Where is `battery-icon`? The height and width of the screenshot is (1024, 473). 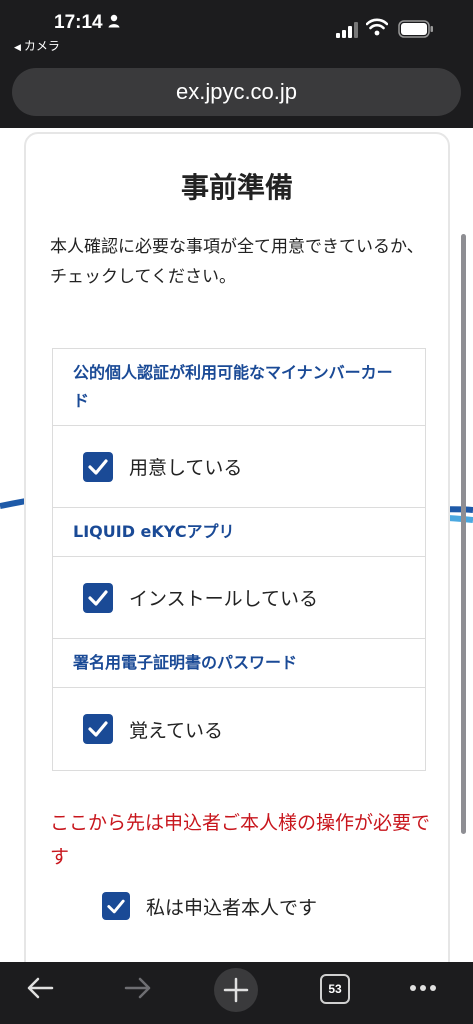
battery-icon is located at coordinates (415, 29).